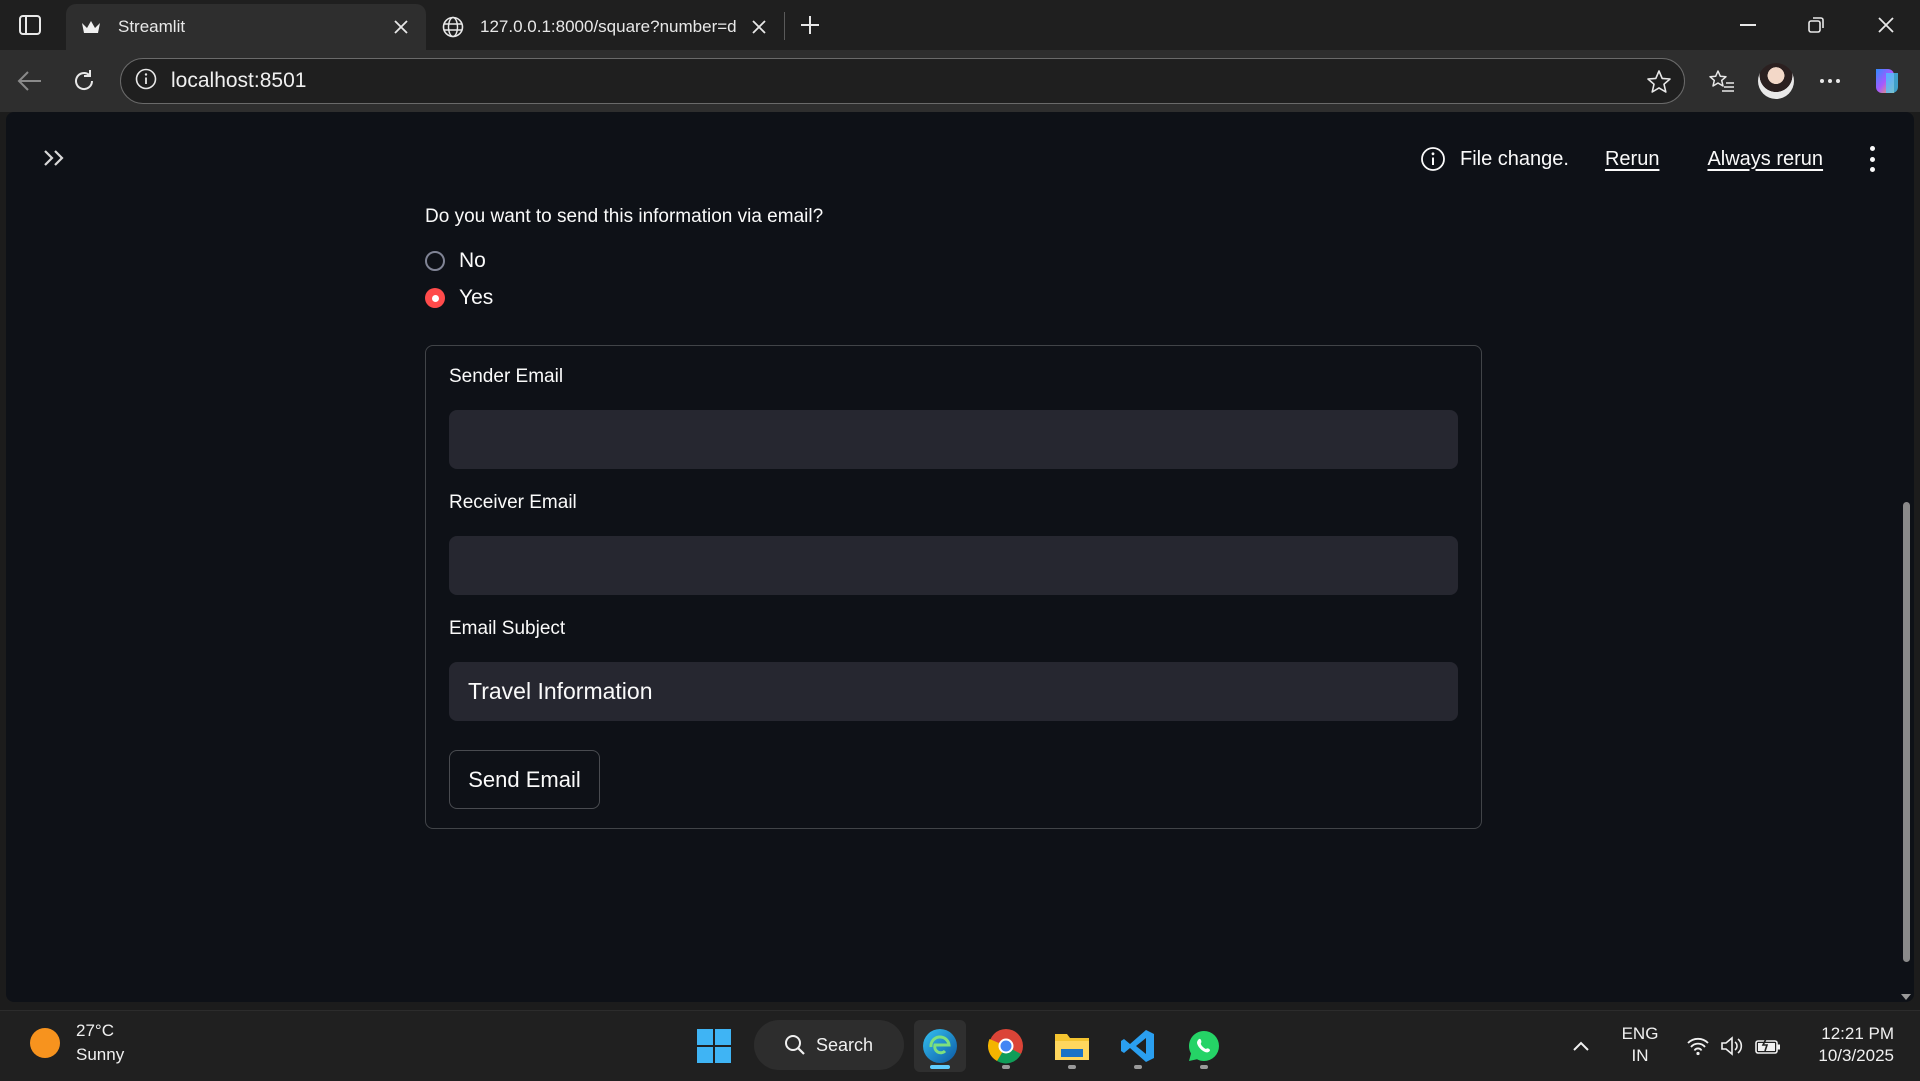 This screenshot has width=1920, height=1081. I want to click on search-label: Search, so click(845, 1044).